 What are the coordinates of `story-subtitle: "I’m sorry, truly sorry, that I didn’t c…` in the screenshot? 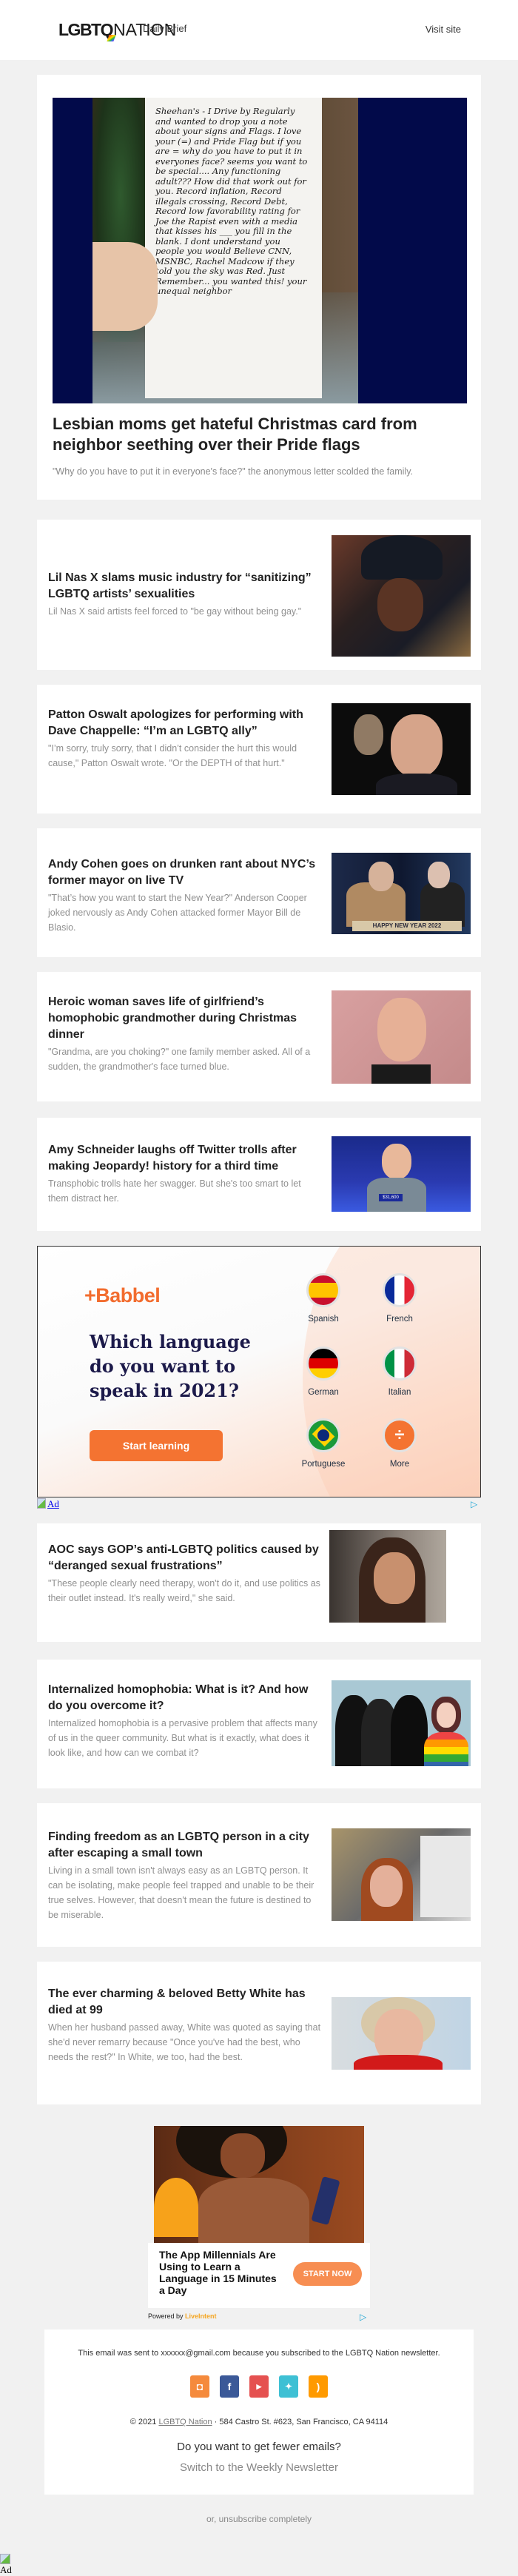 It's located at (172, 755).